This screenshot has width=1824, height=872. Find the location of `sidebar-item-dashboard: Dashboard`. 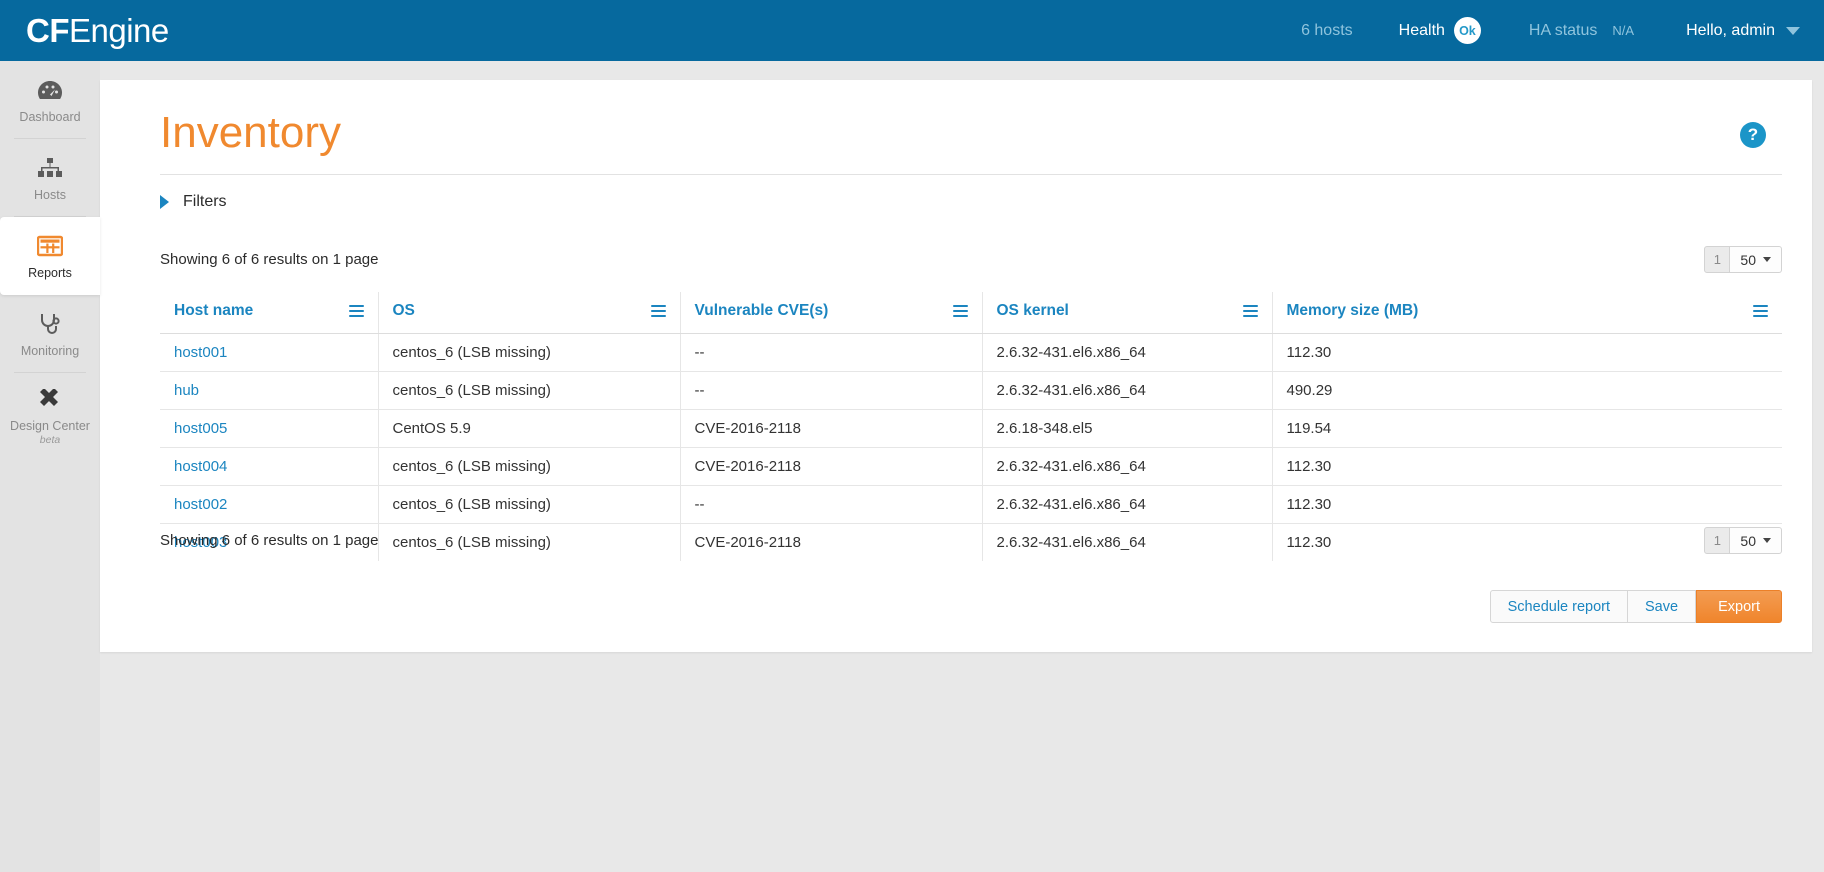

sidebar-item-dashboard: Dashboard is located at coordinates (50, 100).